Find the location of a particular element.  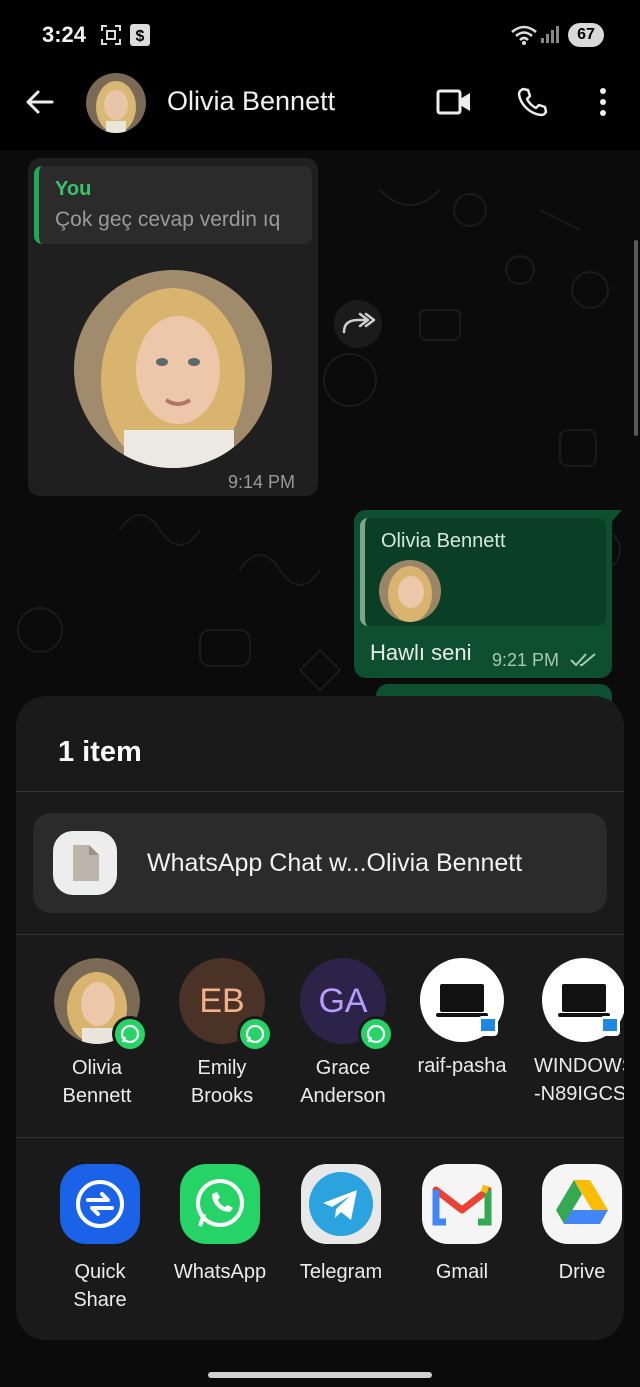

outgoing-message: Olivia Bennett Hawlı seni 9:21 PM is located at coordinates (488, 594).